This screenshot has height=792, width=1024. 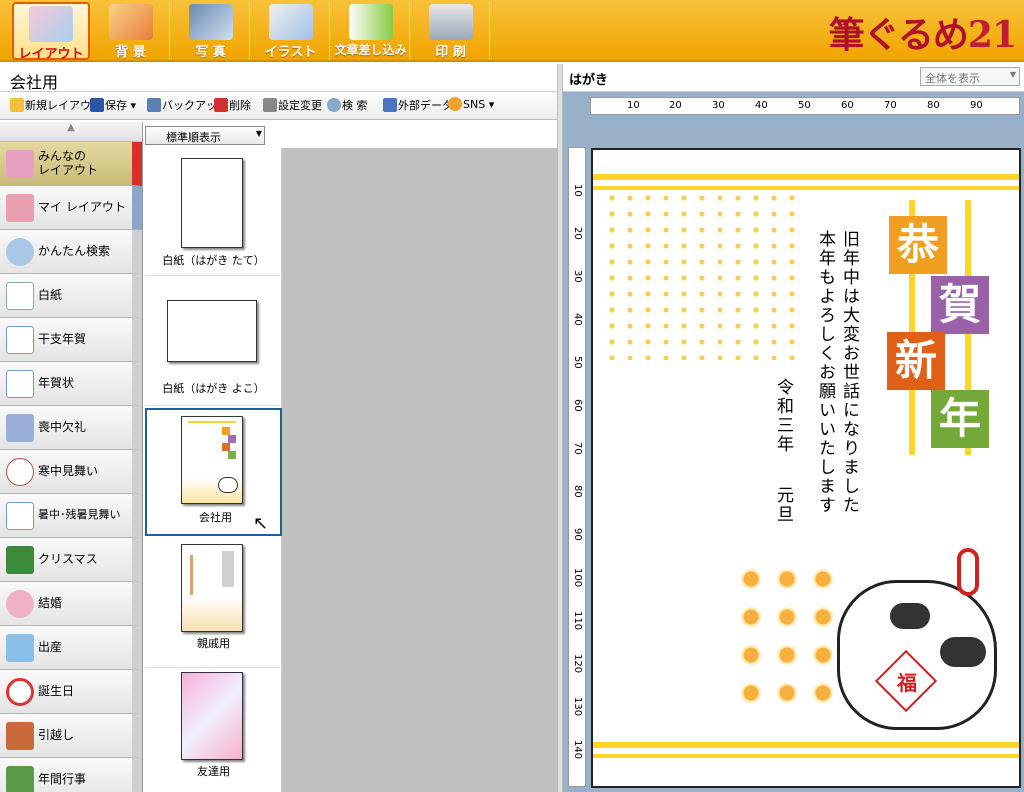 I want to click on bottom-stripe, so click(x=806, y=745).